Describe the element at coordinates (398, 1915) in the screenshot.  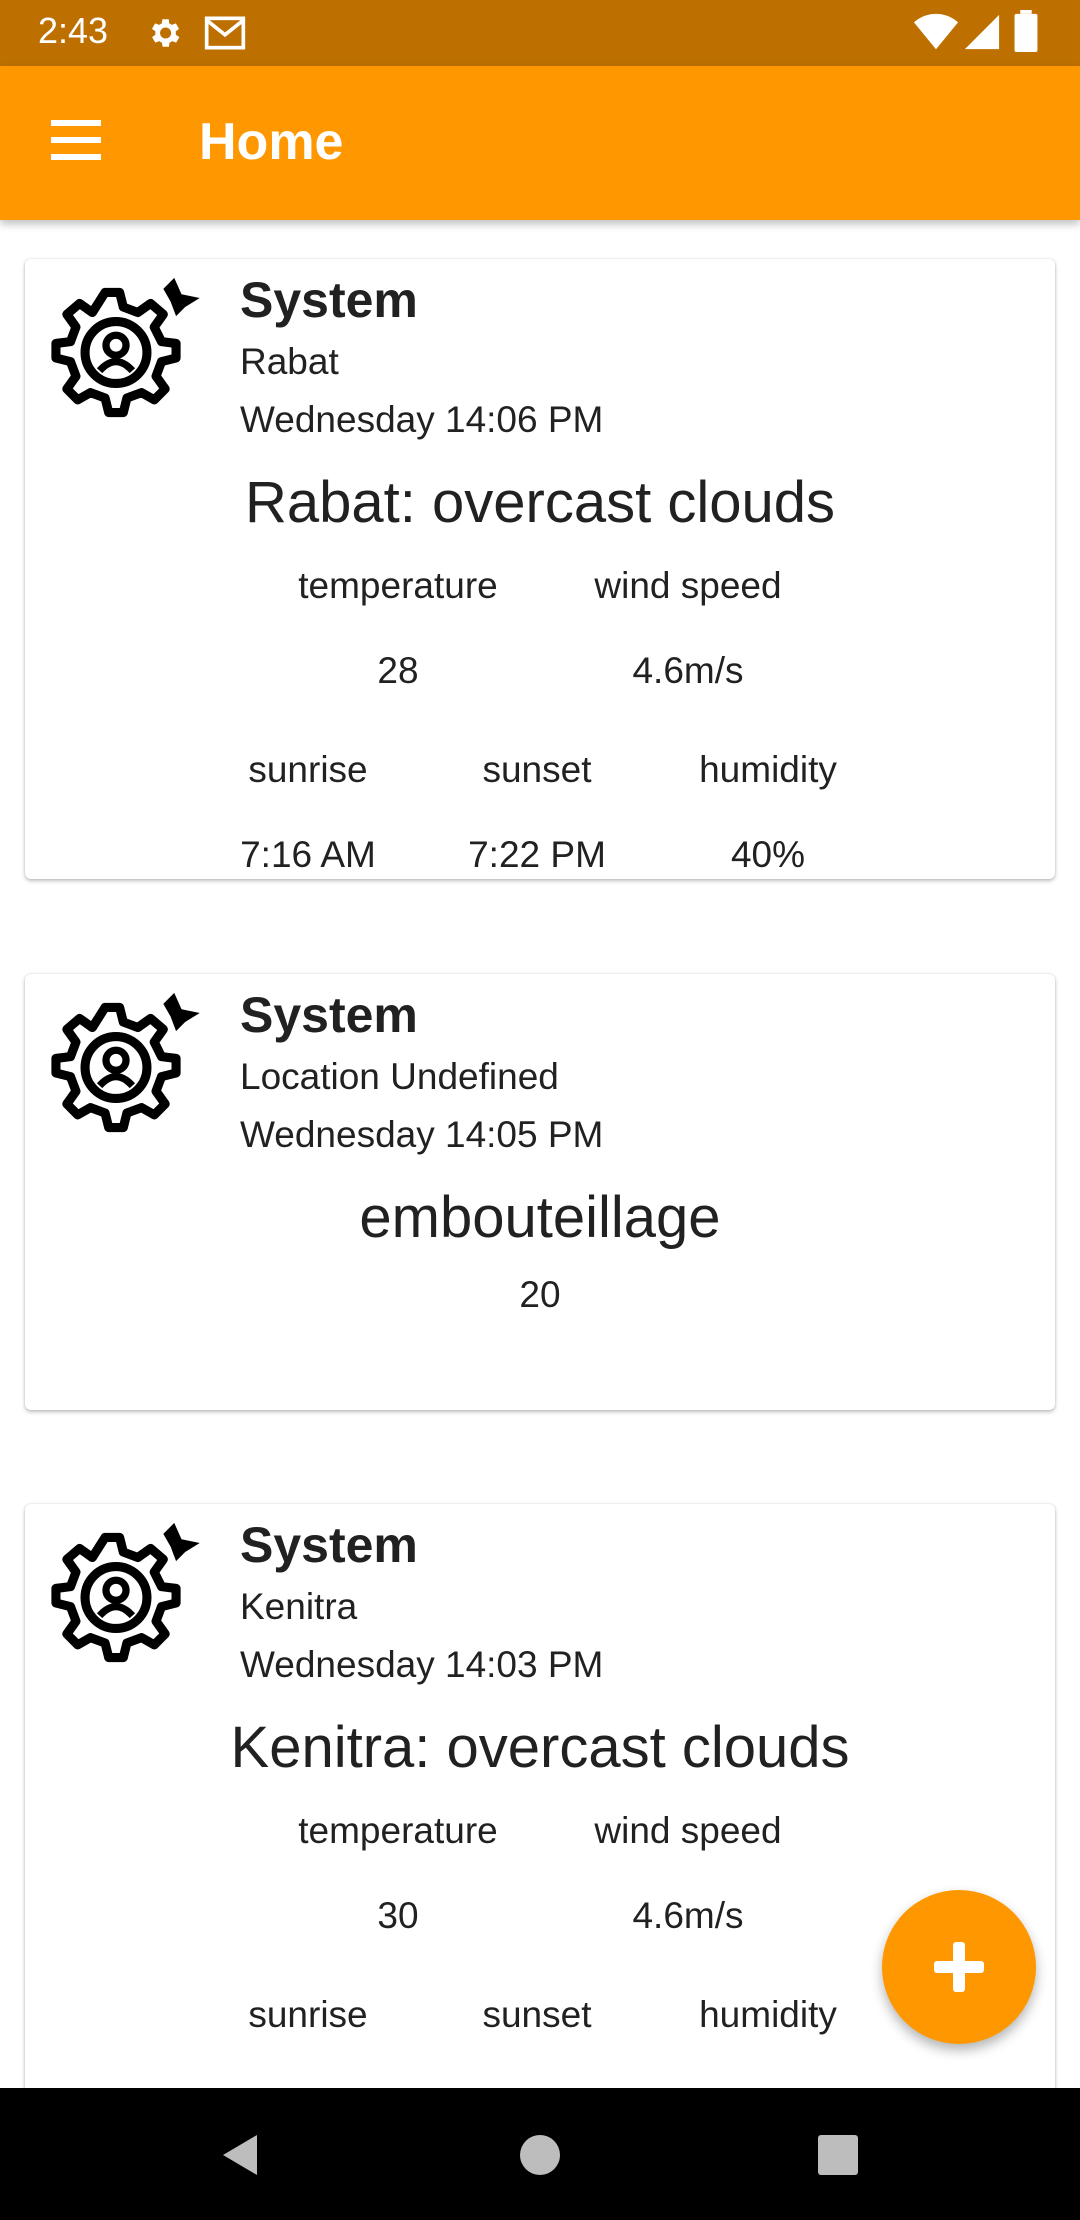
I see `temperature-value: 30` at that location.